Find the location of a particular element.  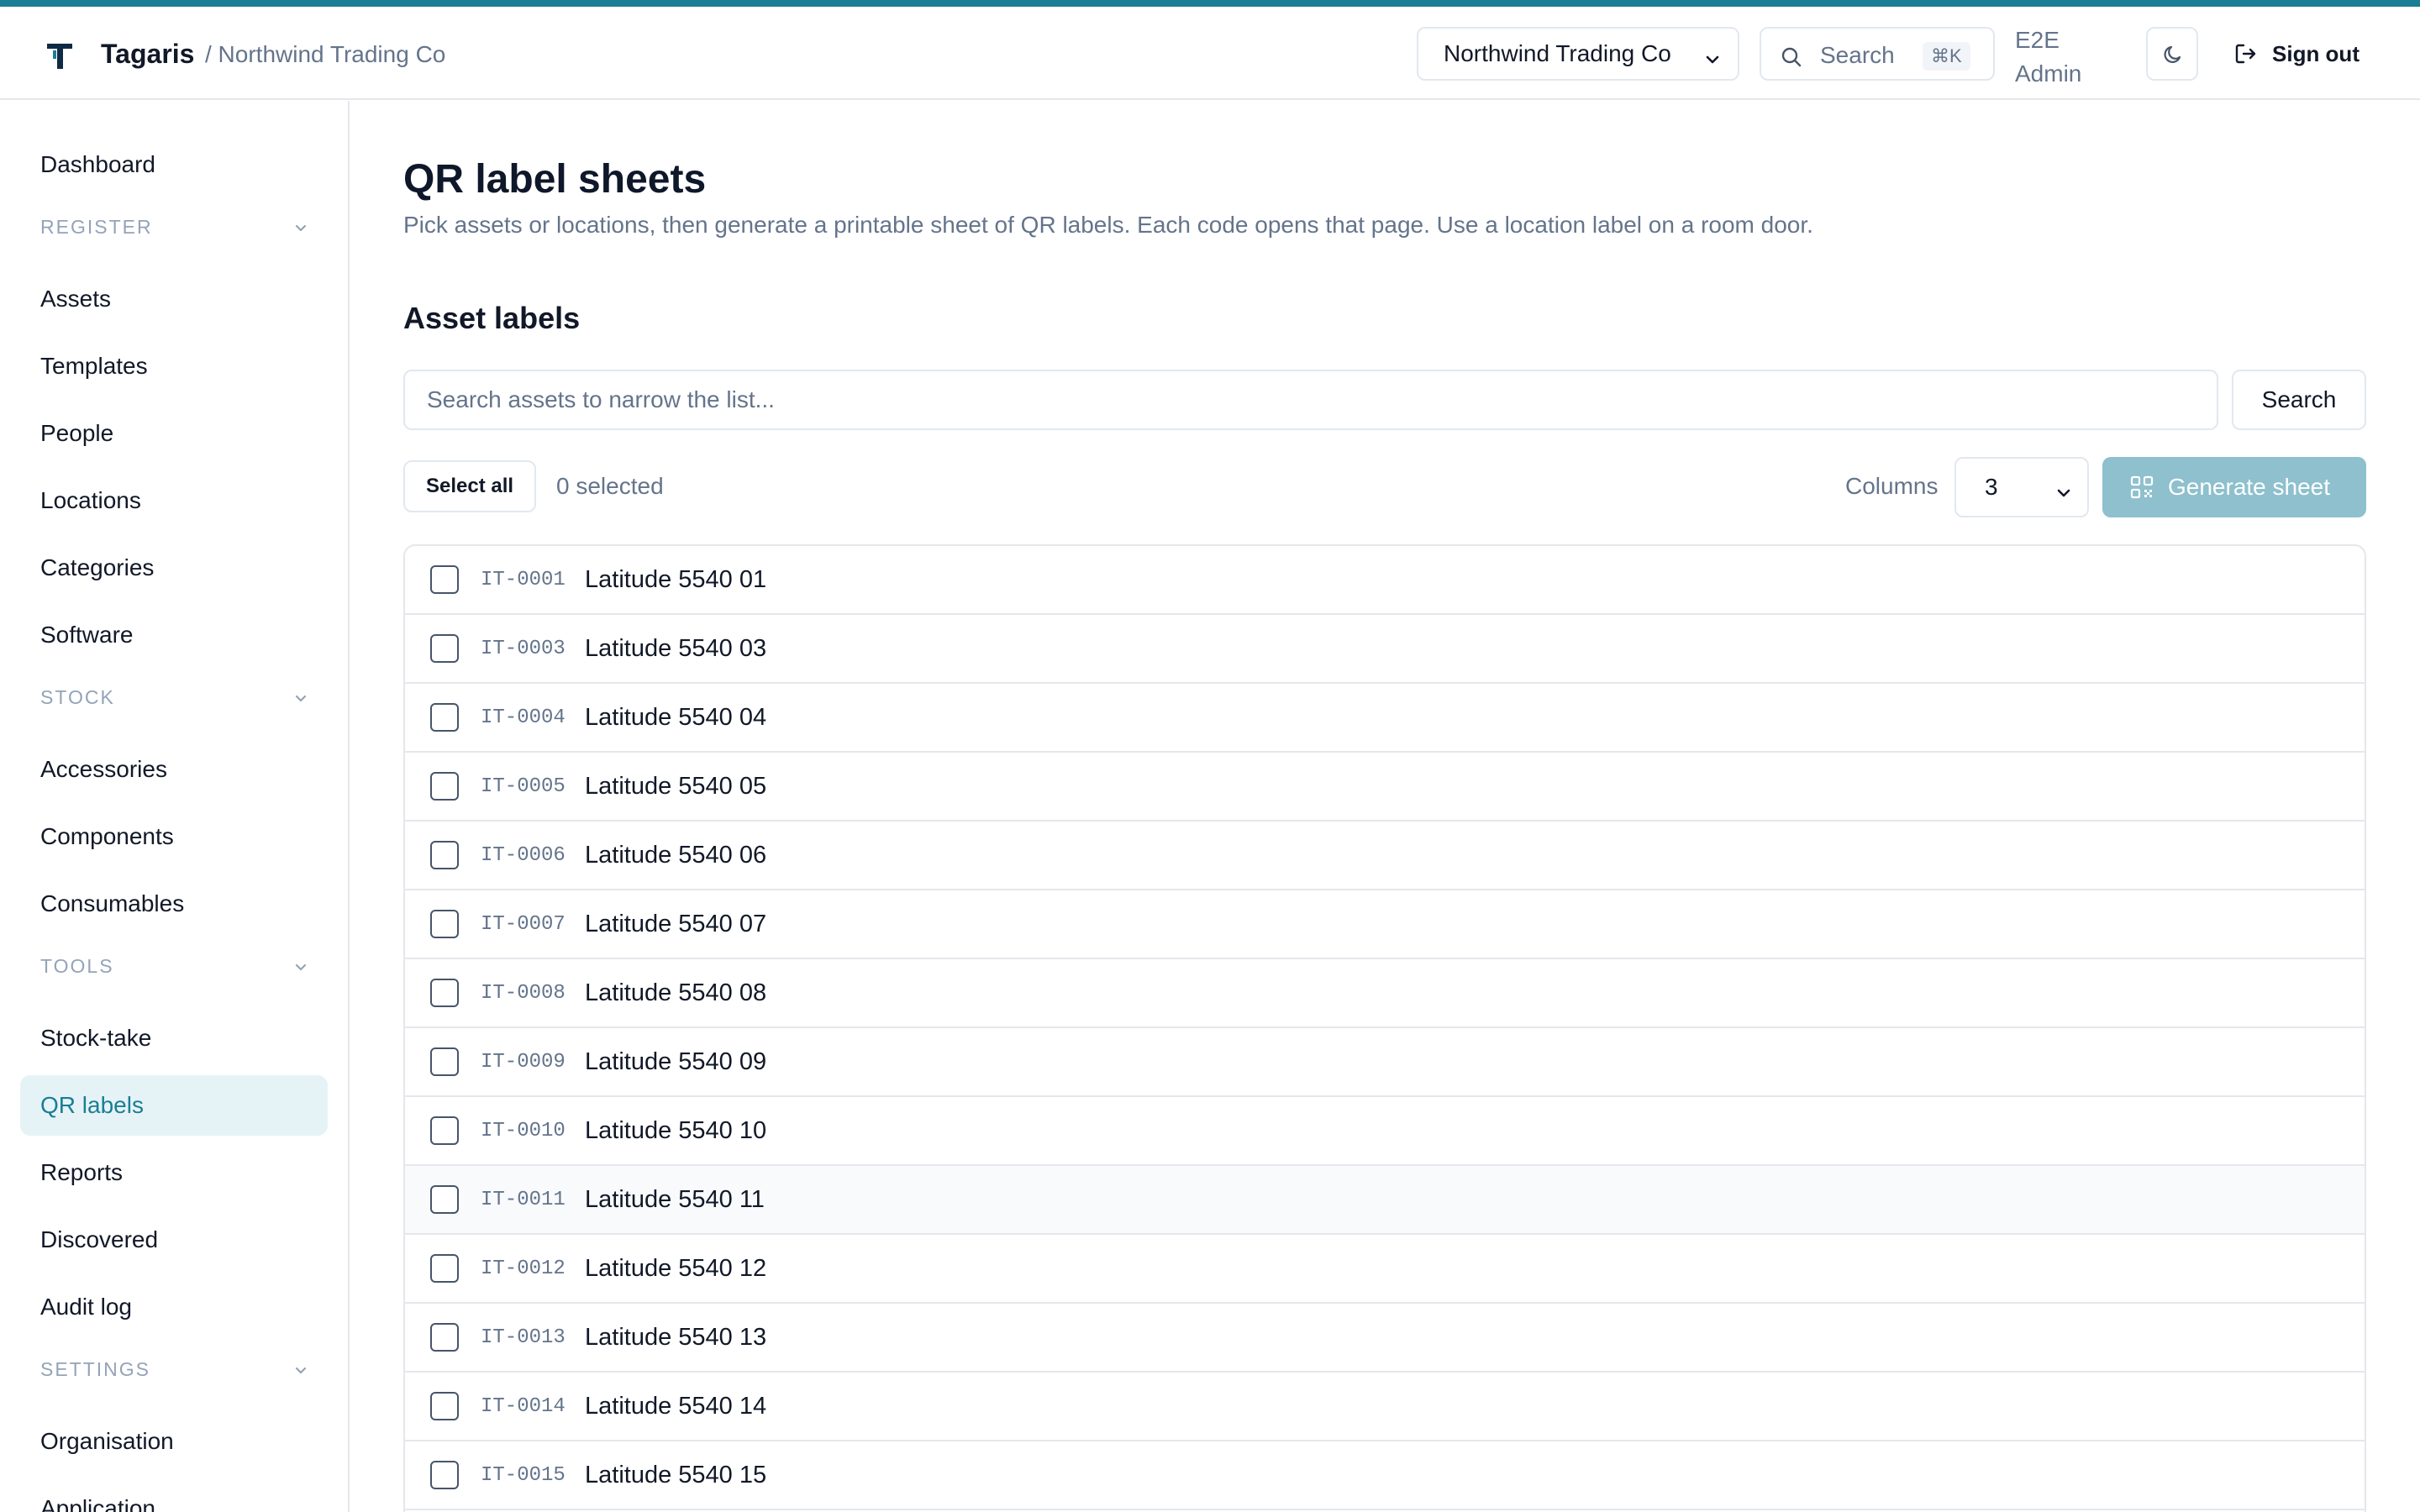

list-item: IT-0010 Latitude 5540 10 is located at coordinates (1385, 1131).